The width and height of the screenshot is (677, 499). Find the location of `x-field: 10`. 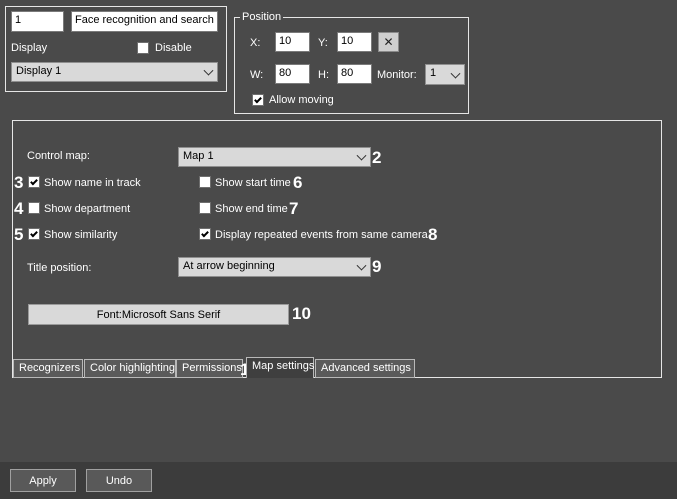

x-field: 10 is located at coordinates (292, 42).